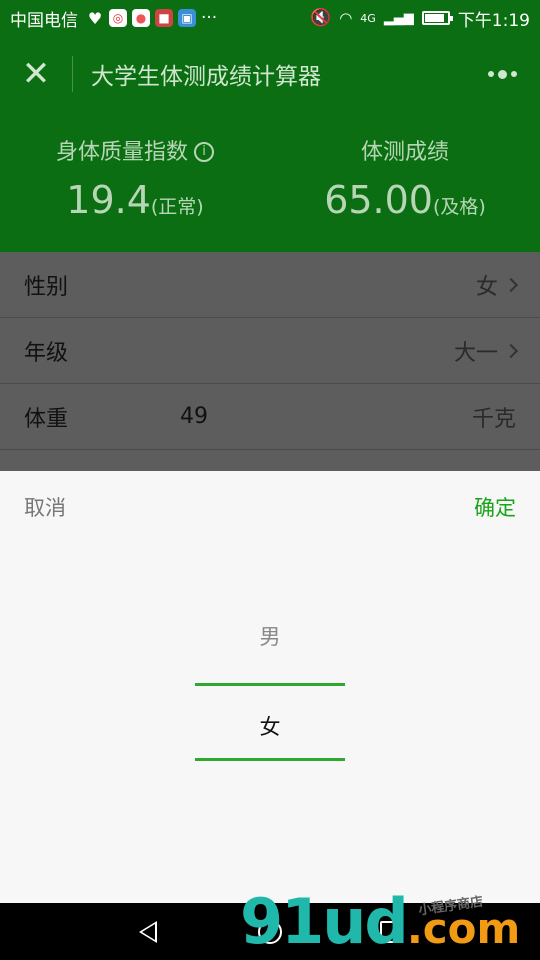 The height and width of the screenshot is (960, 540). I want to click on score-status: (及格), so click(459, 207).